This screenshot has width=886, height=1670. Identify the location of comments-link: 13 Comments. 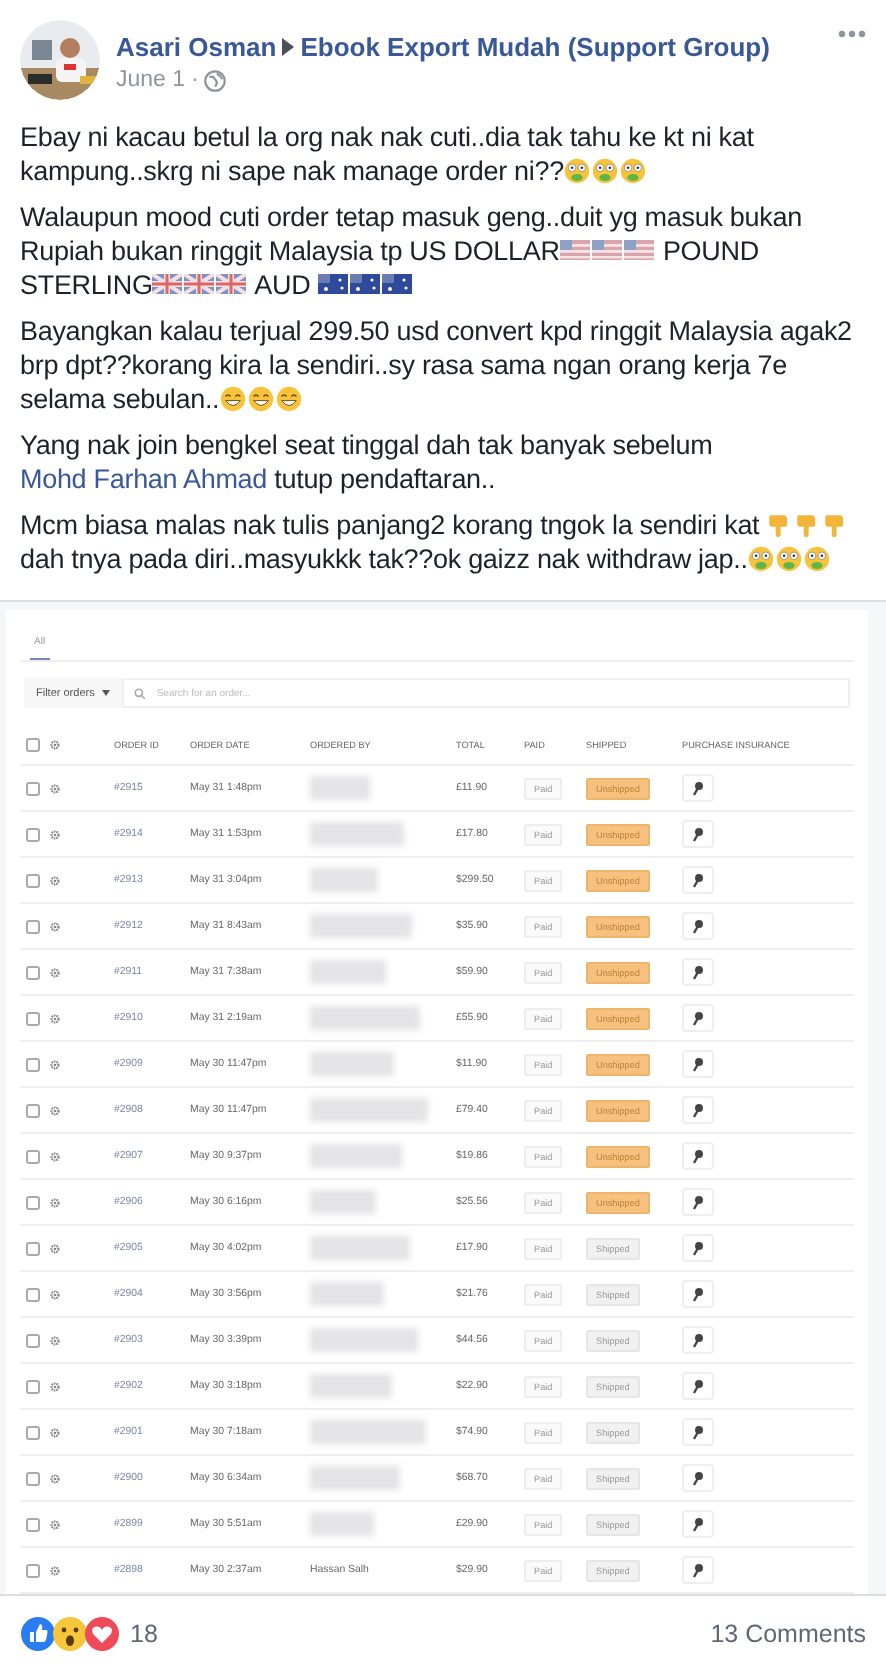
(788, 1633).